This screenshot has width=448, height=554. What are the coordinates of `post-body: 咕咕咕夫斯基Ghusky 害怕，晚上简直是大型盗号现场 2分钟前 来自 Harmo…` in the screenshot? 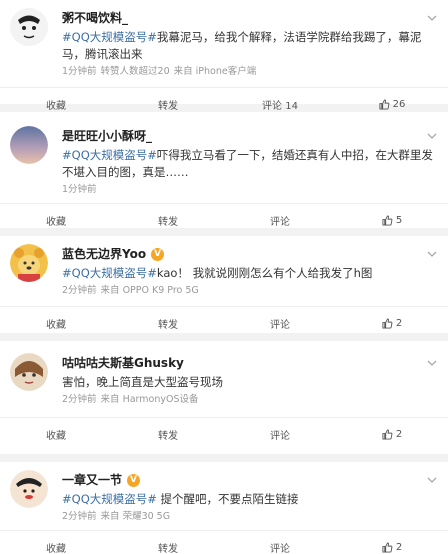 It's located at (224, 374).